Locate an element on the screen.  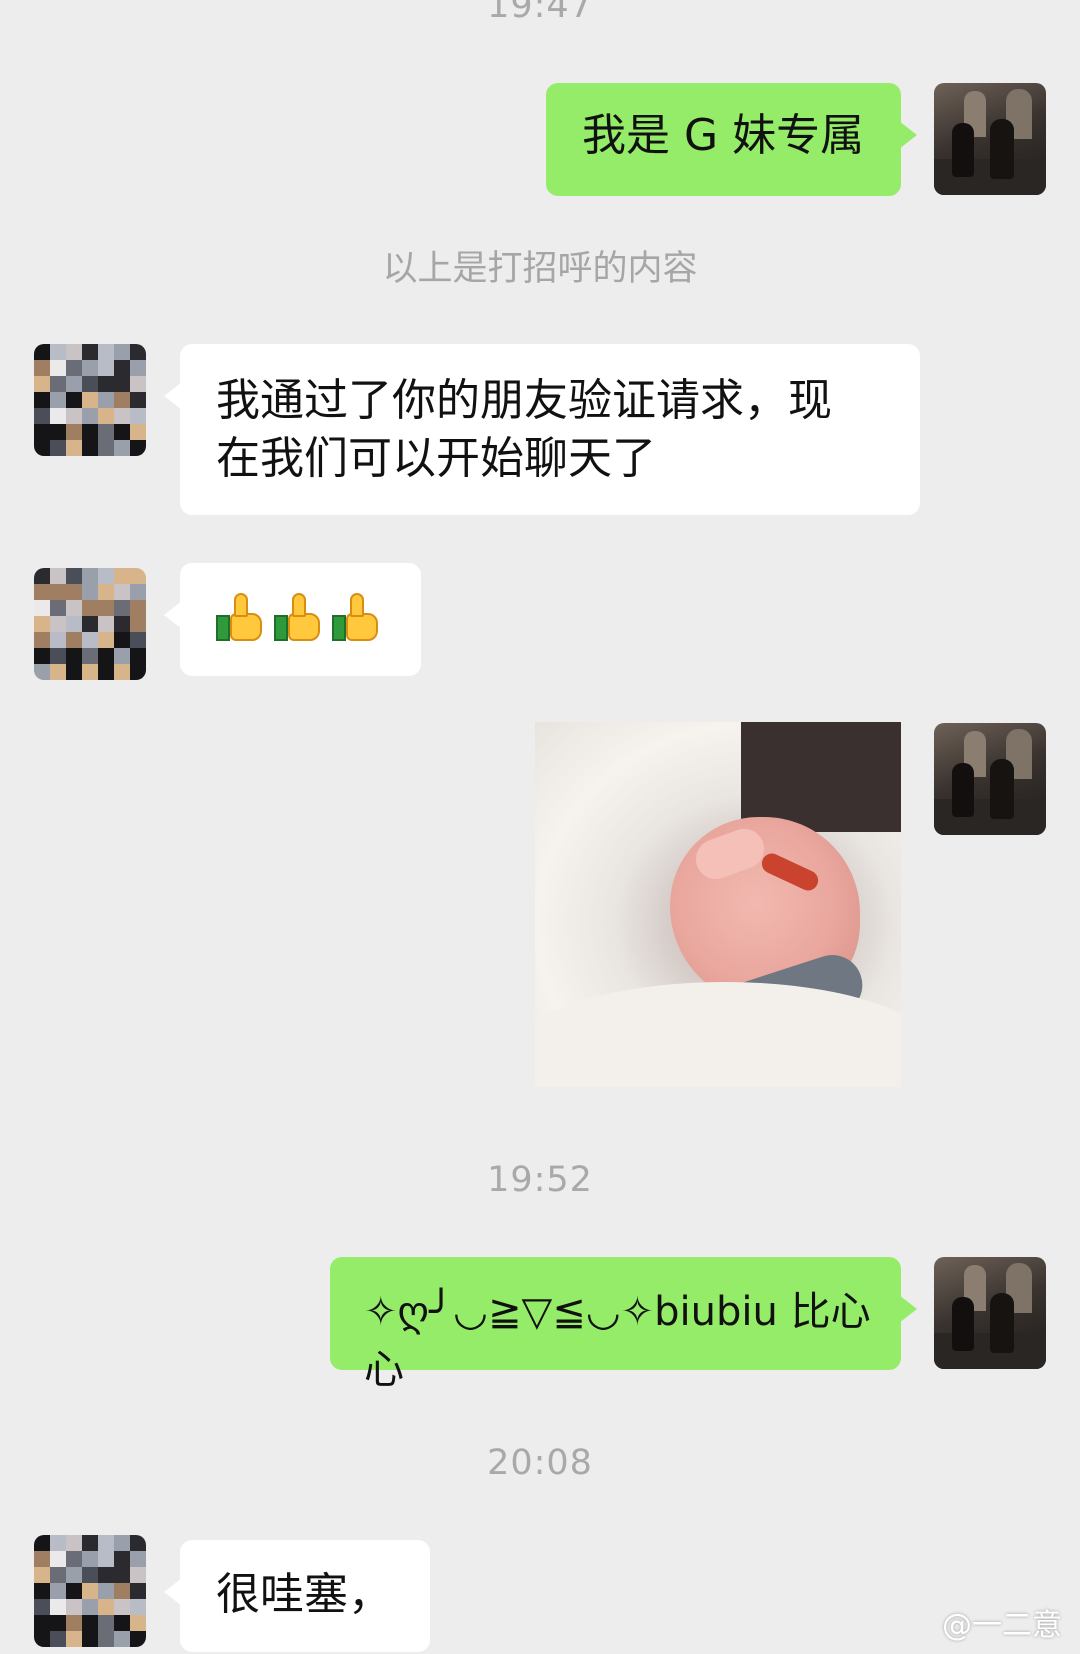
message-bubble-friend is located at coordinates (292, 619).